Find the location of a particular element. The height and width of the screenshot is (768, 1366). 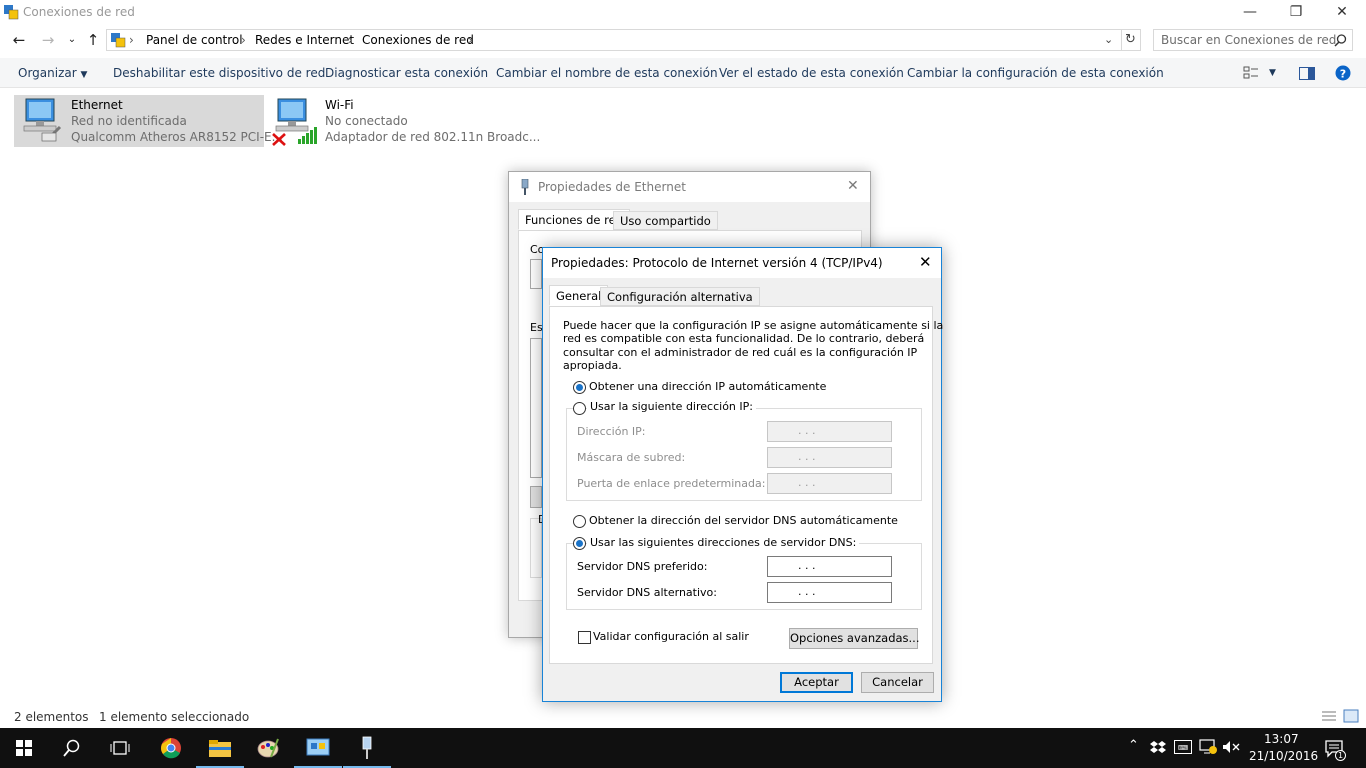

diagnose-button: Diagnosticar esta conexión is located at coordinates (406, 73).